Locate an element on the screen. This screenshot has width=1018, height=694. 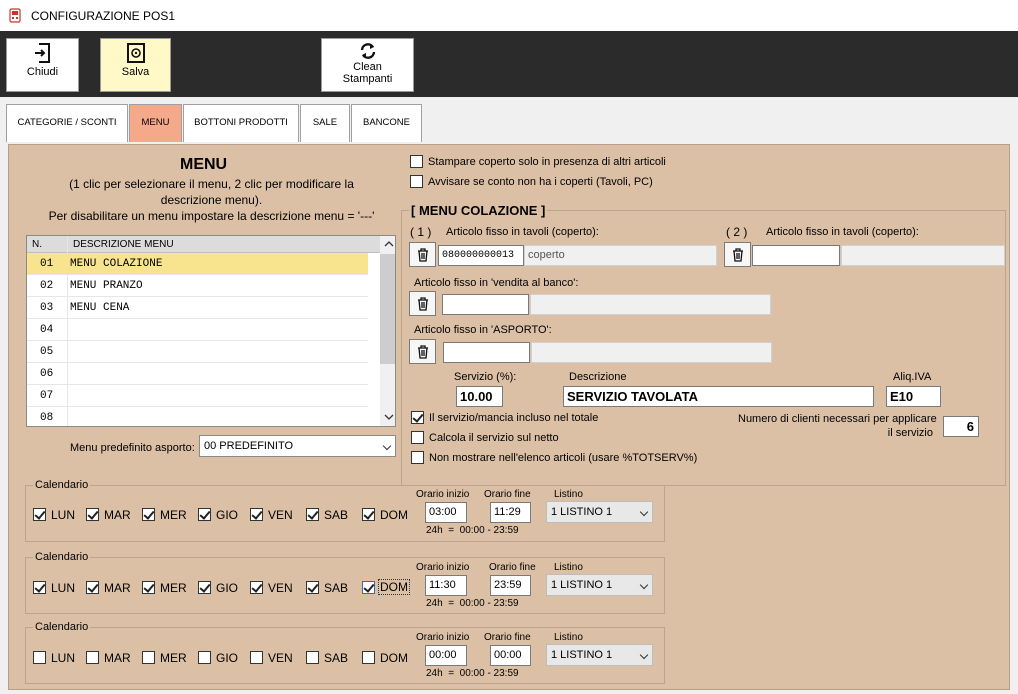
clean-label-2: Stampanti is located at coordinates (367, 79).